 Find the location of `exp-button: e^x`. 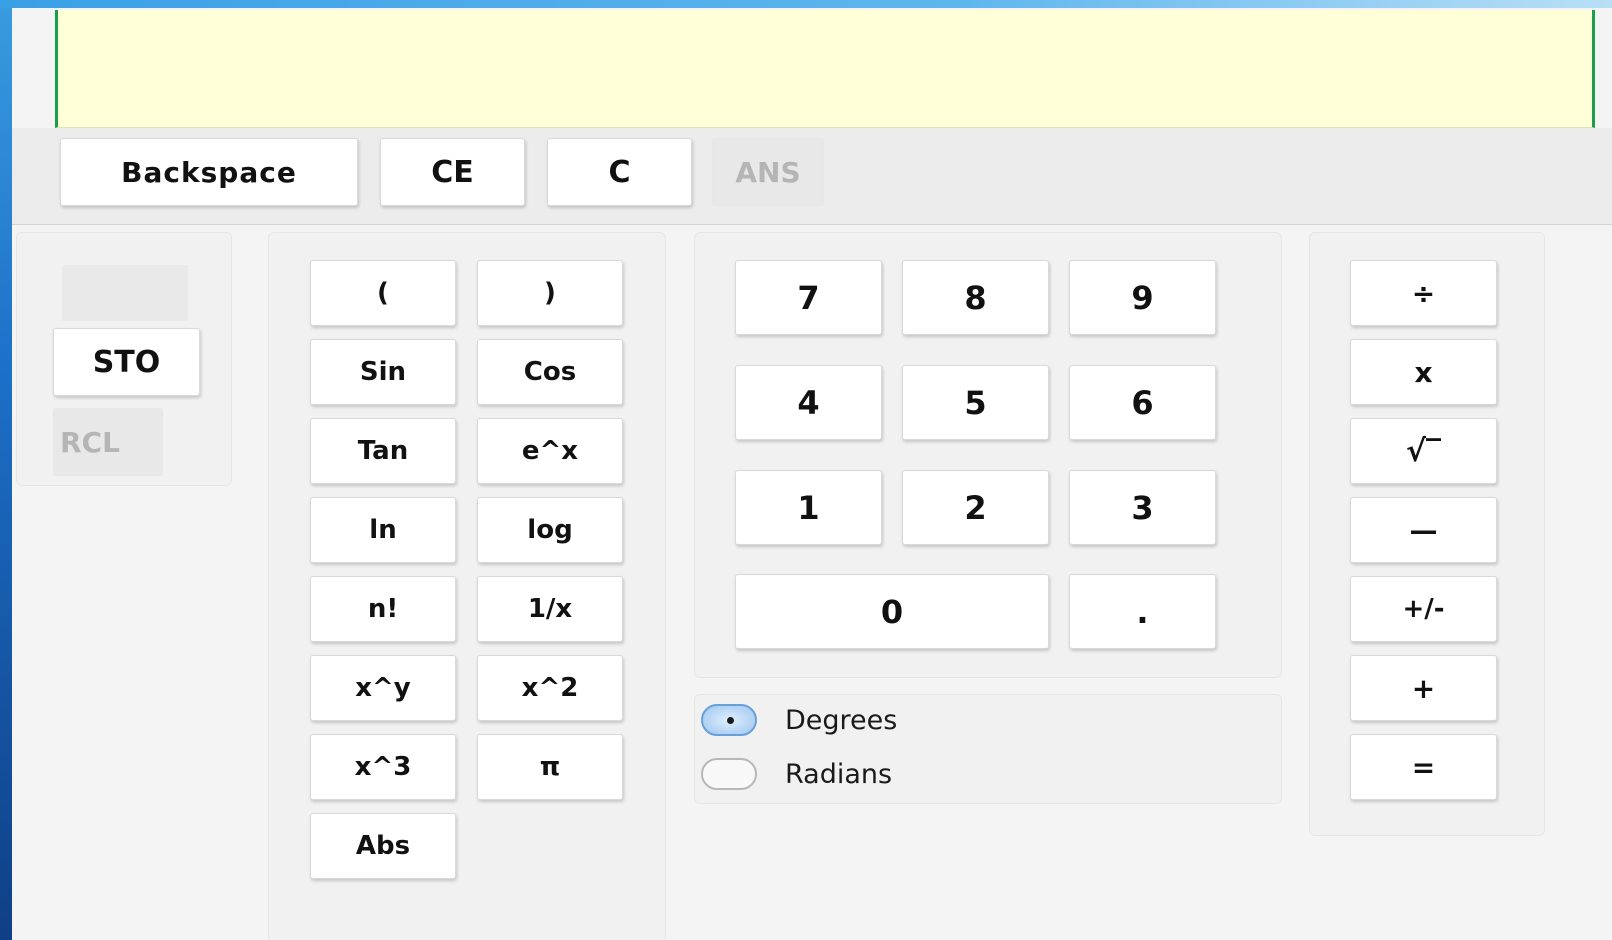

exp-button: e^x is located at coordinates (550, 451).